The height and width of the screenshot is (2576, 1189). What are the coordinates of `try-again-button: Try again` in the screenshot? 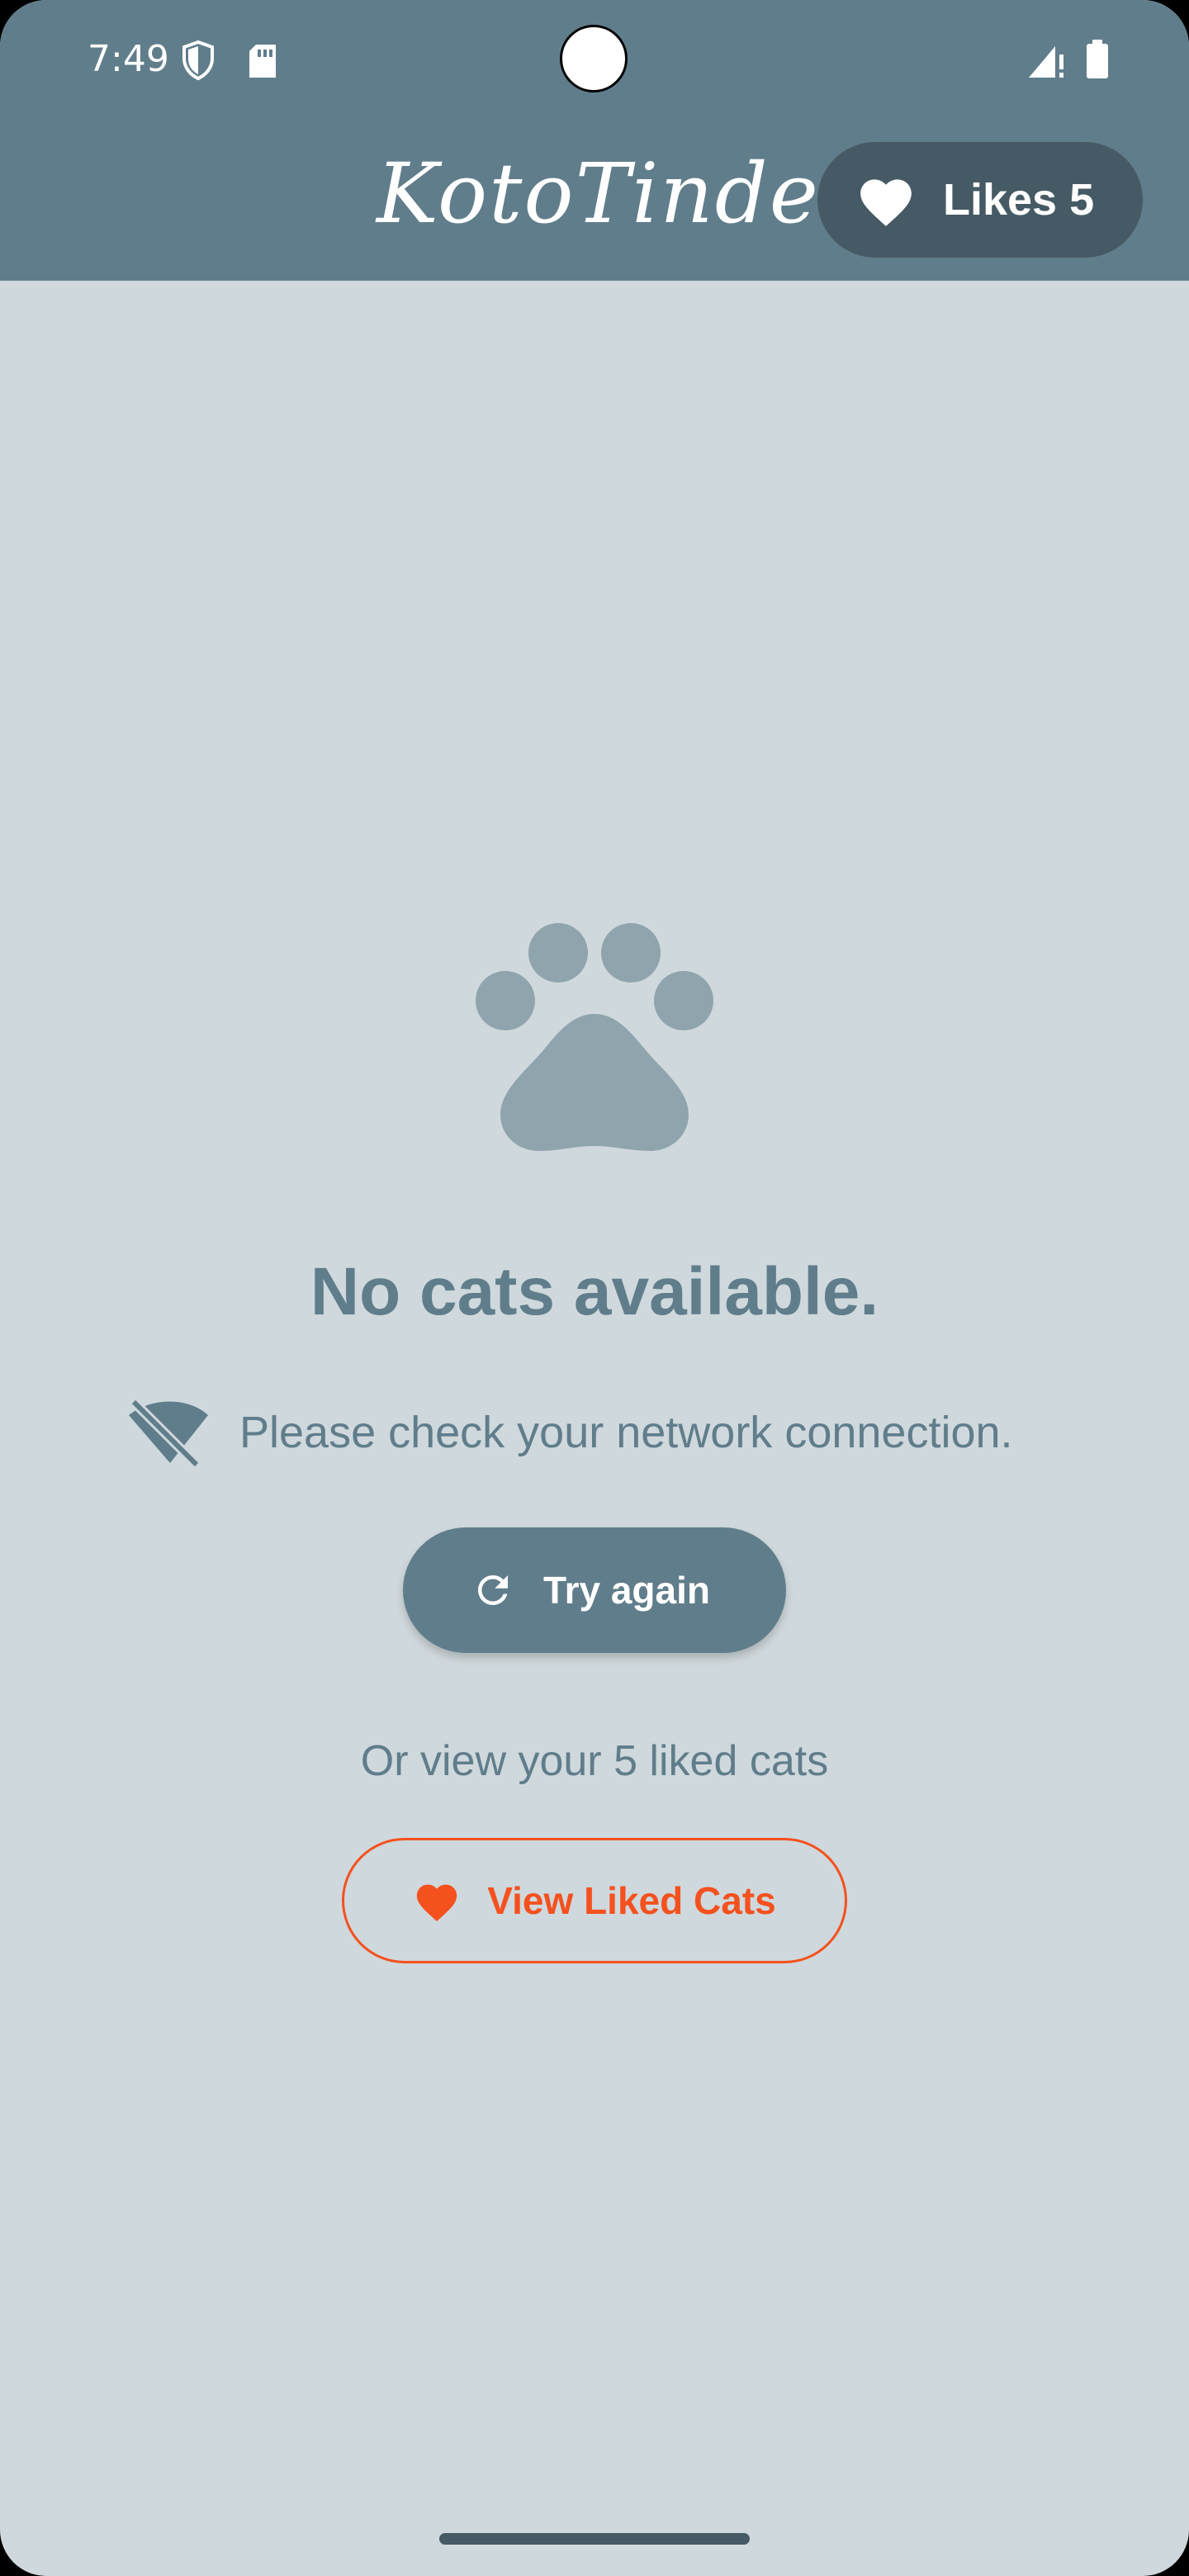 It's located at (594, 1590).